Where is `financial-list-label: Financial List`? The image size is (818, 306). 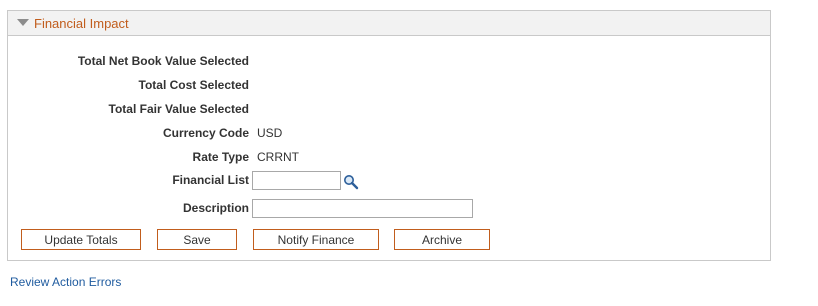 financial-list-label: Financial List is located at coordinates (210, 180).